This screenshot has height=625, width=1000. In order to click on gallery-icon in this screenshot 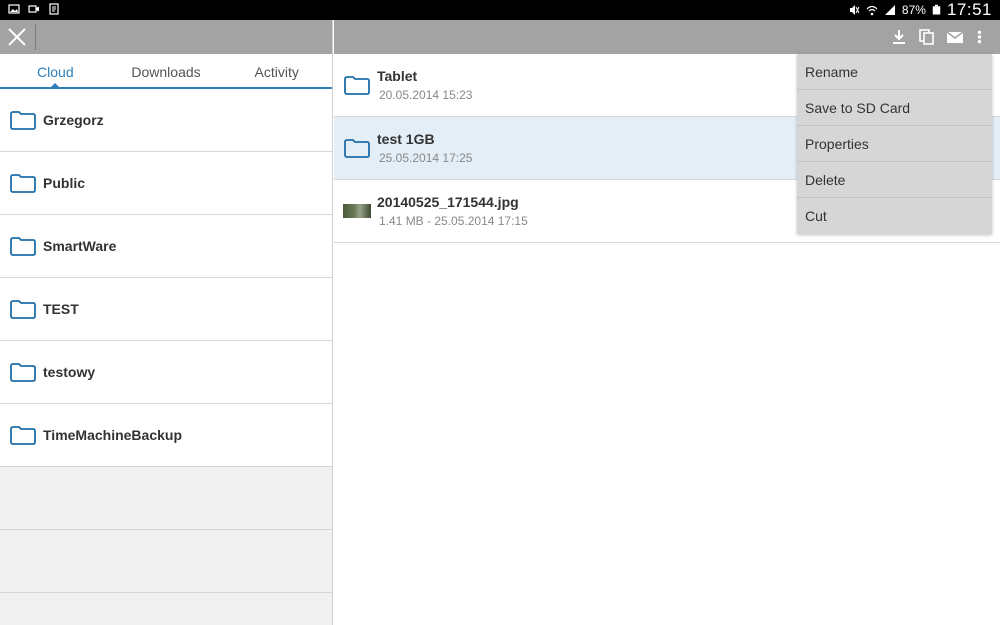, I will do `click(14, 9)`.